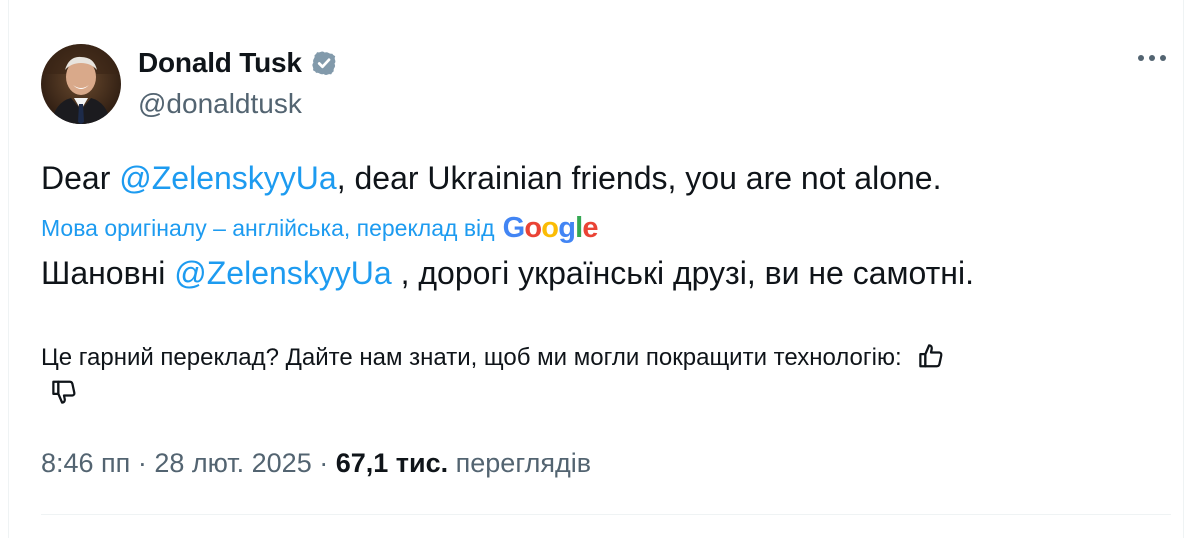 The height and width of the screenshot is (538, 1192). Describe the element at coordinates (392, 463) in the screenshot. I see `views-count: 67,1 тис.` at that location.